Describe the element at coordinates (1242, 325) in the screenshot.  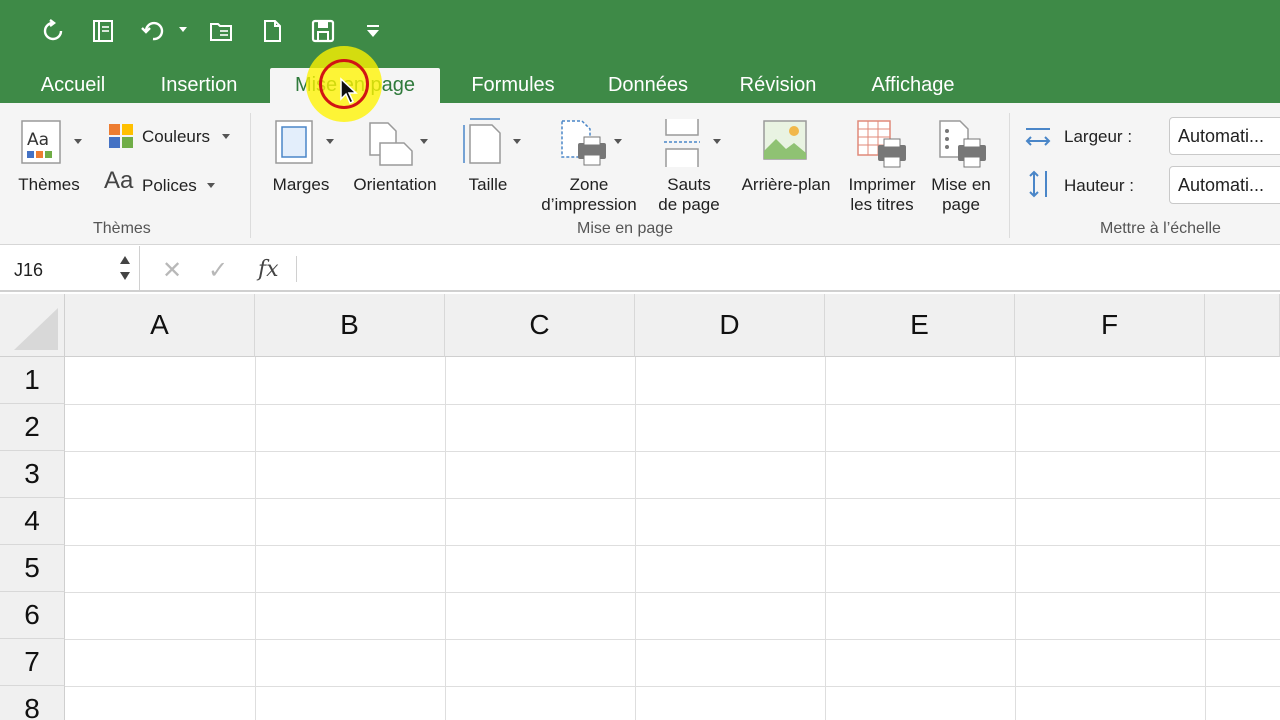
I see `column-header-next` at that location.